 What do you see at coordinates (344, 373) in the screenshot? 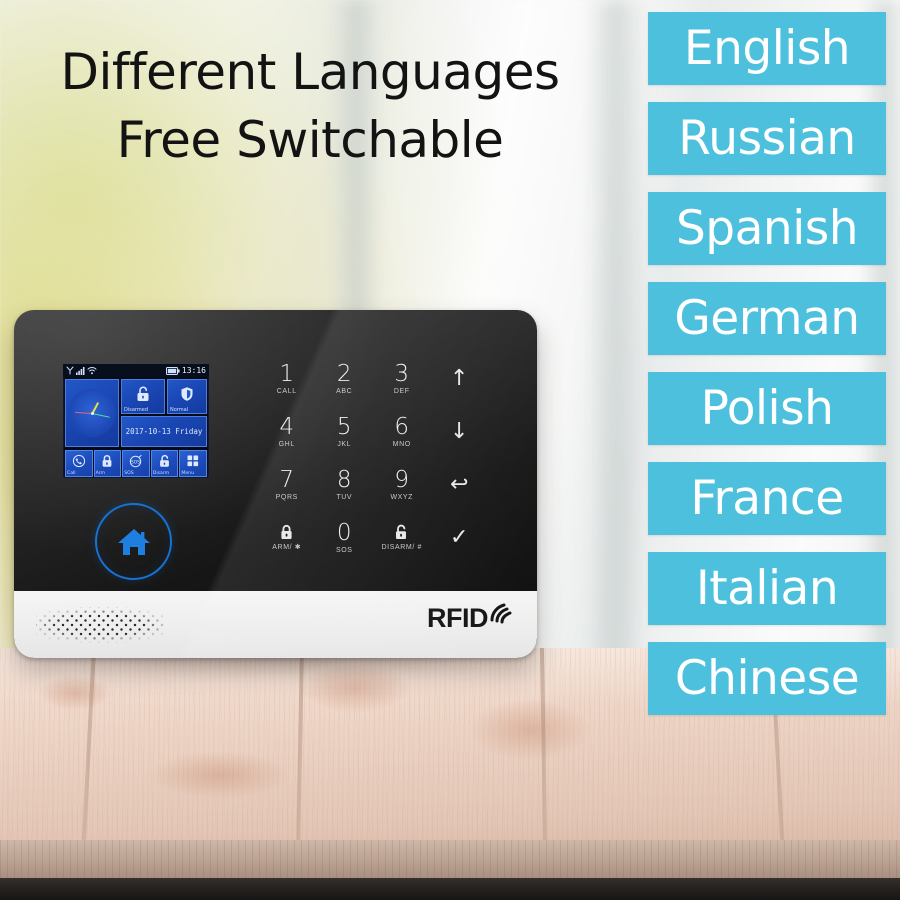
I see `key-digit: 2` at bounding box center [344, 373].